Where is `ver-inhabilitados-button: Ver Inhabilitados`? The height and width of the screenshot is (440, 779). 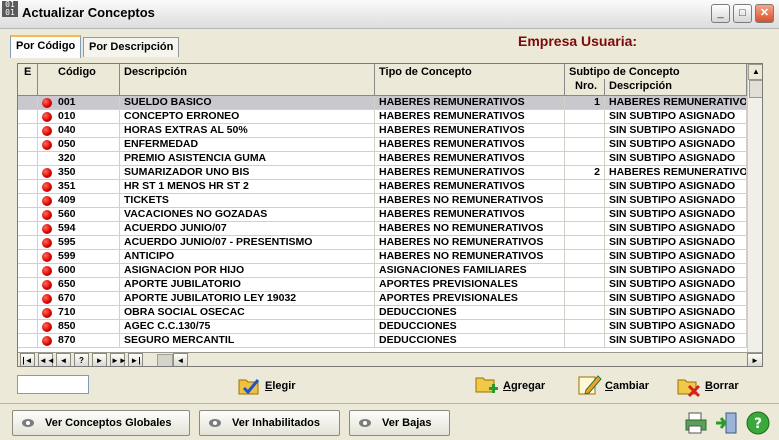 ver-inhabilitados-button: Ver Inhabilitados is located at coordinates (269, 423).